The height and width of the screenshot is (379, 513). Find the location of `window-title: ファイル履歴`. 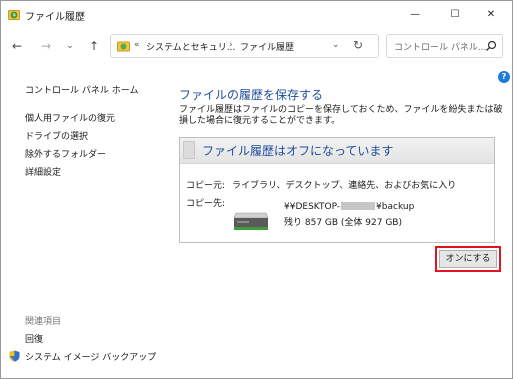

window-title: ファイル履歴 is located at coordinates (55, 17).